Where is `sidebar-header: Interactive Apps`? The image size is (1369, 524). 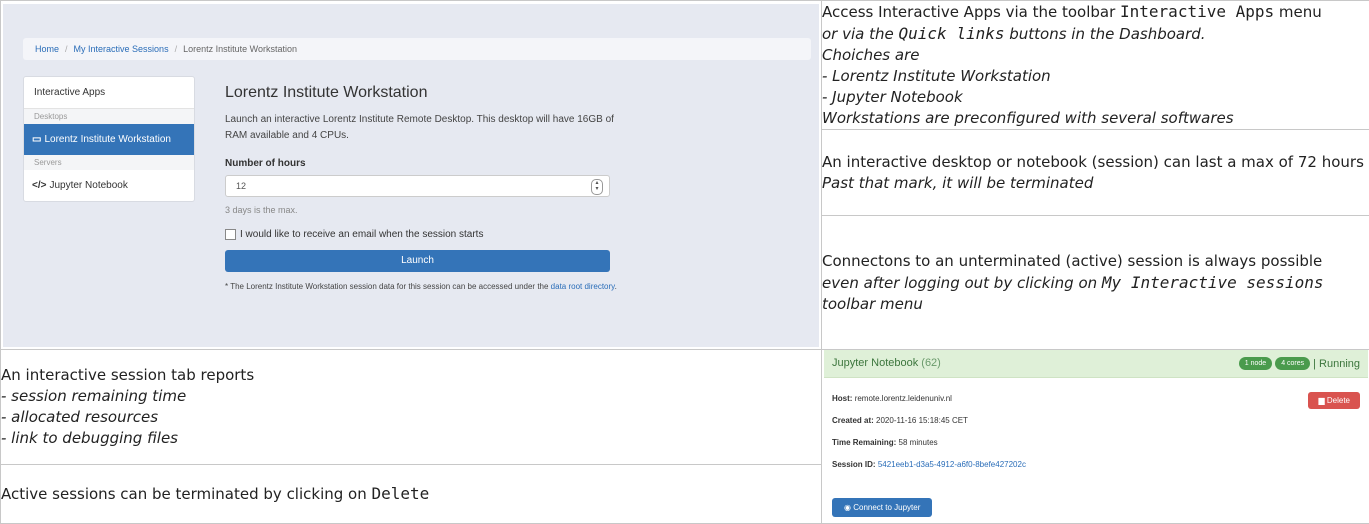 sidebar-header: Interactive Apps is located at coordinates (109, 93).